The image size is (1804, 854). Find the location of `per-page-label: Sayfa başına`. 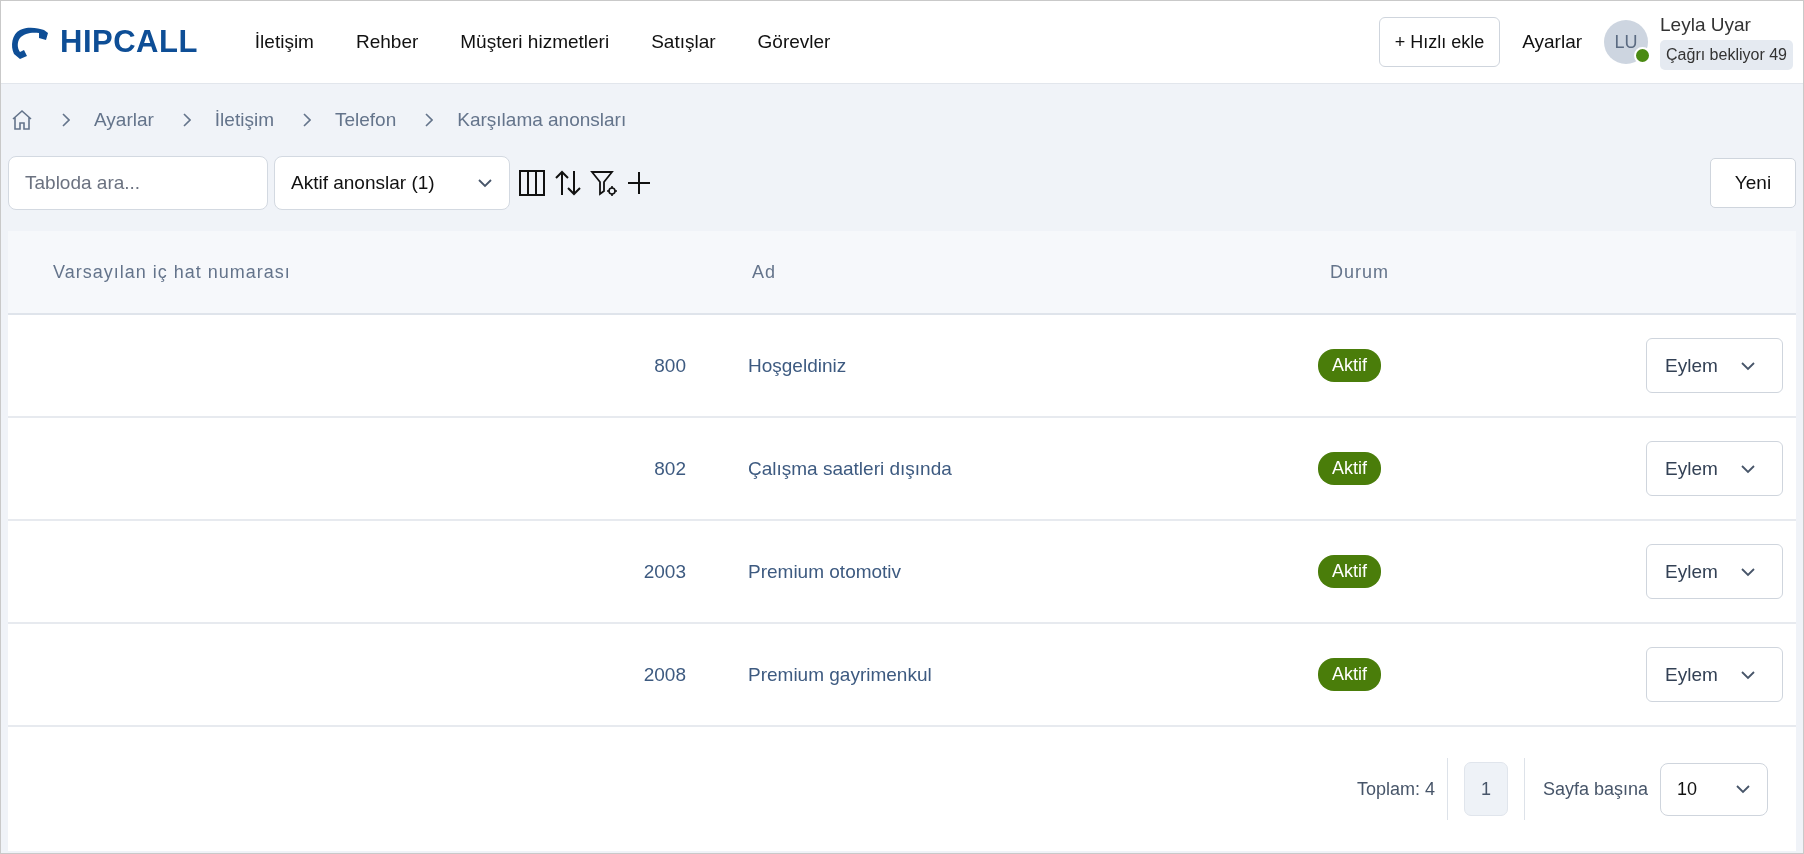

per-page-label: Sayfa başına is located at coordinates (1595, 789).